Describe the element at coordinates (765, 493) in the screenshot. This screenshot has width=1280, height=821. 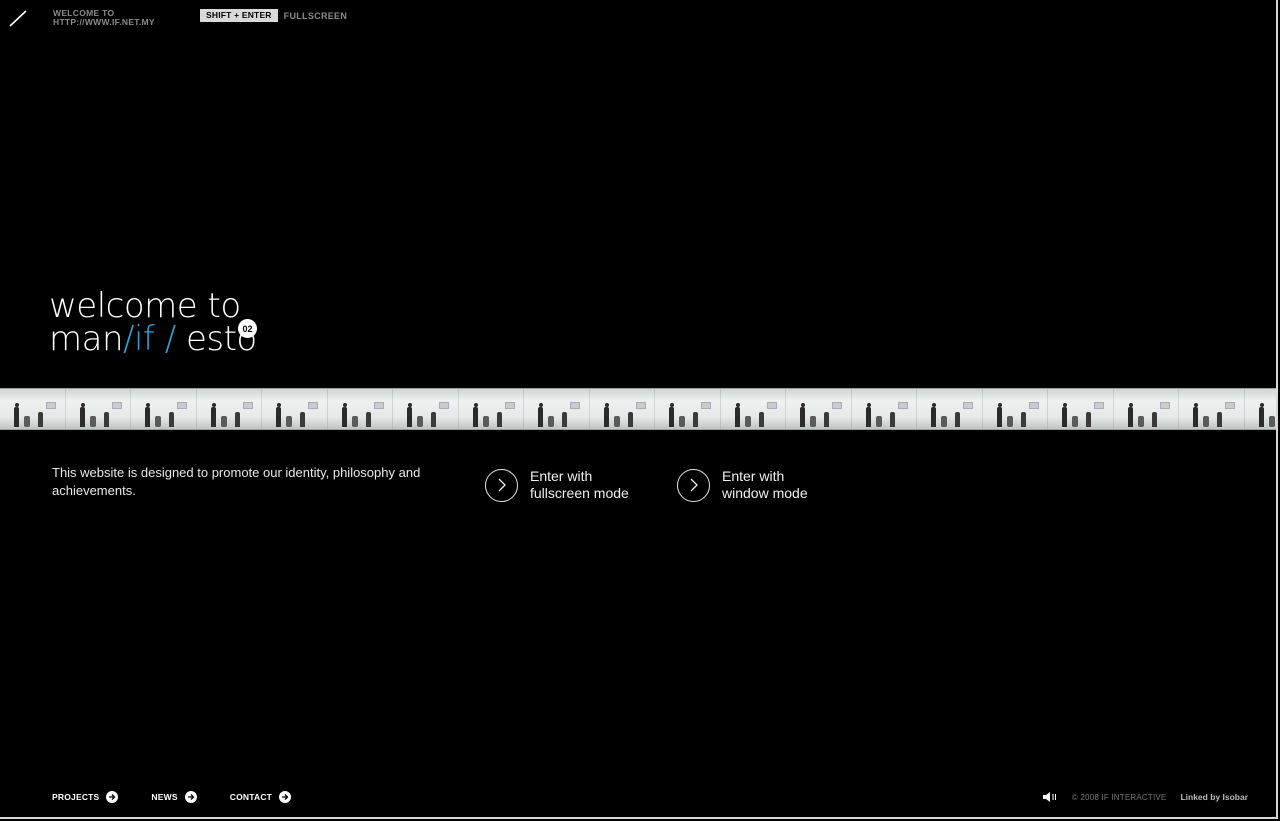
I see `enter-window-line2: window mode` at that location.